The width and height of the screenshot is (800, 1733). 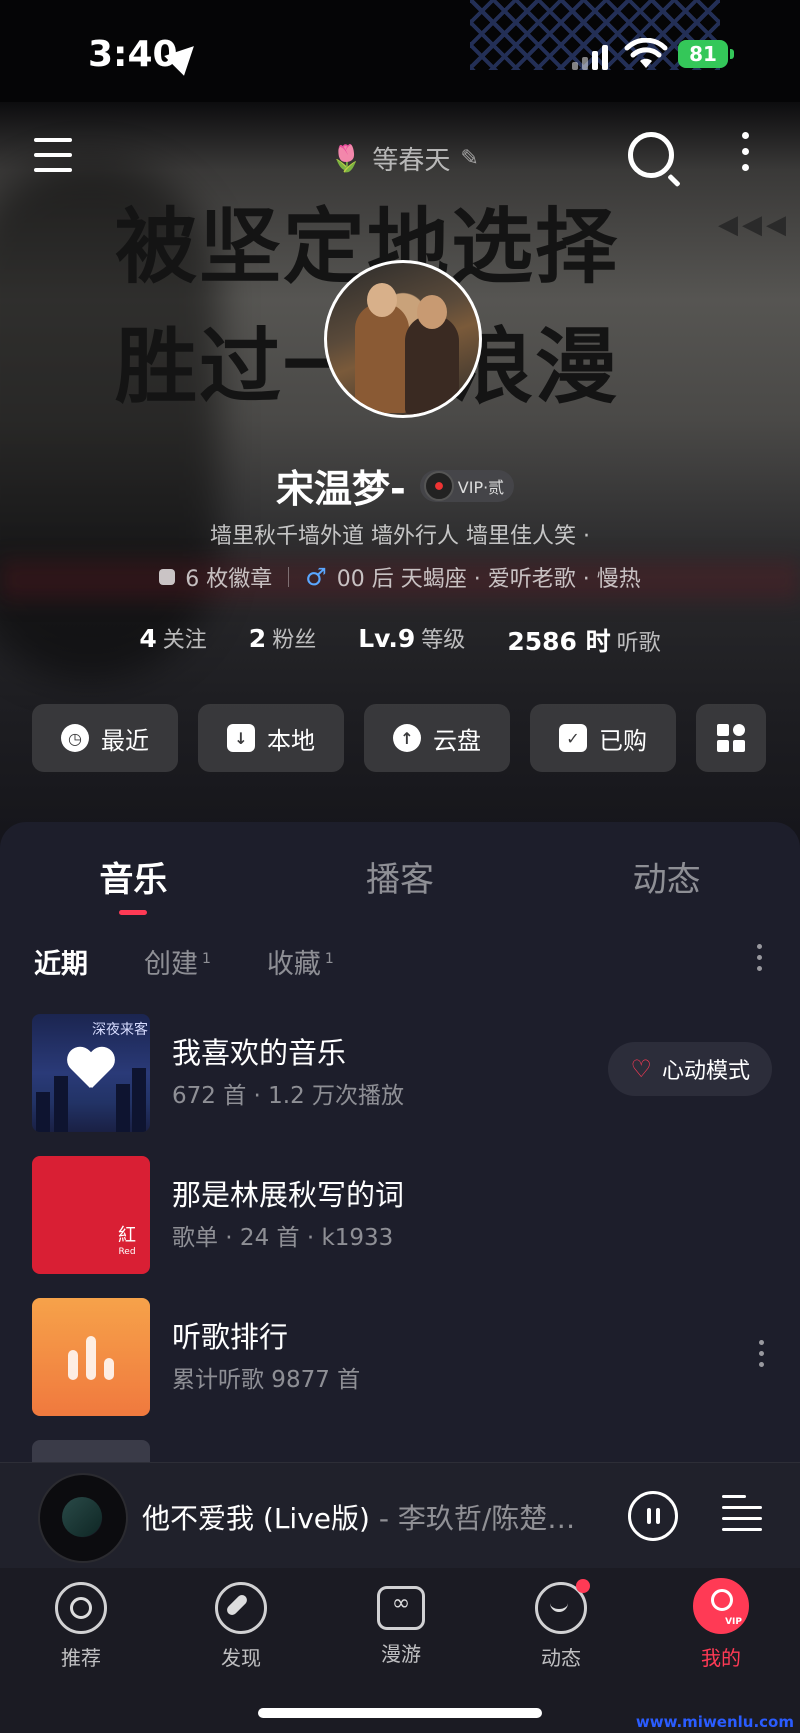 What do you see at coordinates (402, 1215) in the screenshot?
I see `list-item: 紅 Red 那是林展秋写的词 歌单 · 24 首 · k1933` at bounding box center [402, 1215].